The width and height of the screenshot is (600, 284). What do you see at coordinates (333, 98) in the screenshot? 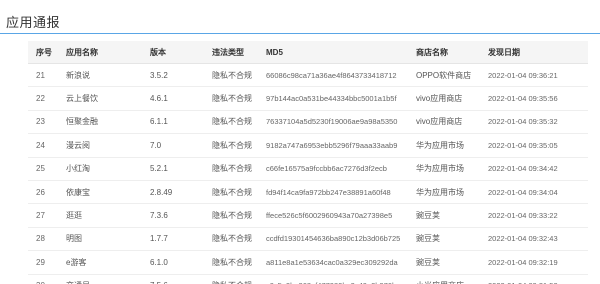
I see `cell-md5: 97b144ac0a531be44334bbc5001a1b5f` at bounding box center [333, 98].